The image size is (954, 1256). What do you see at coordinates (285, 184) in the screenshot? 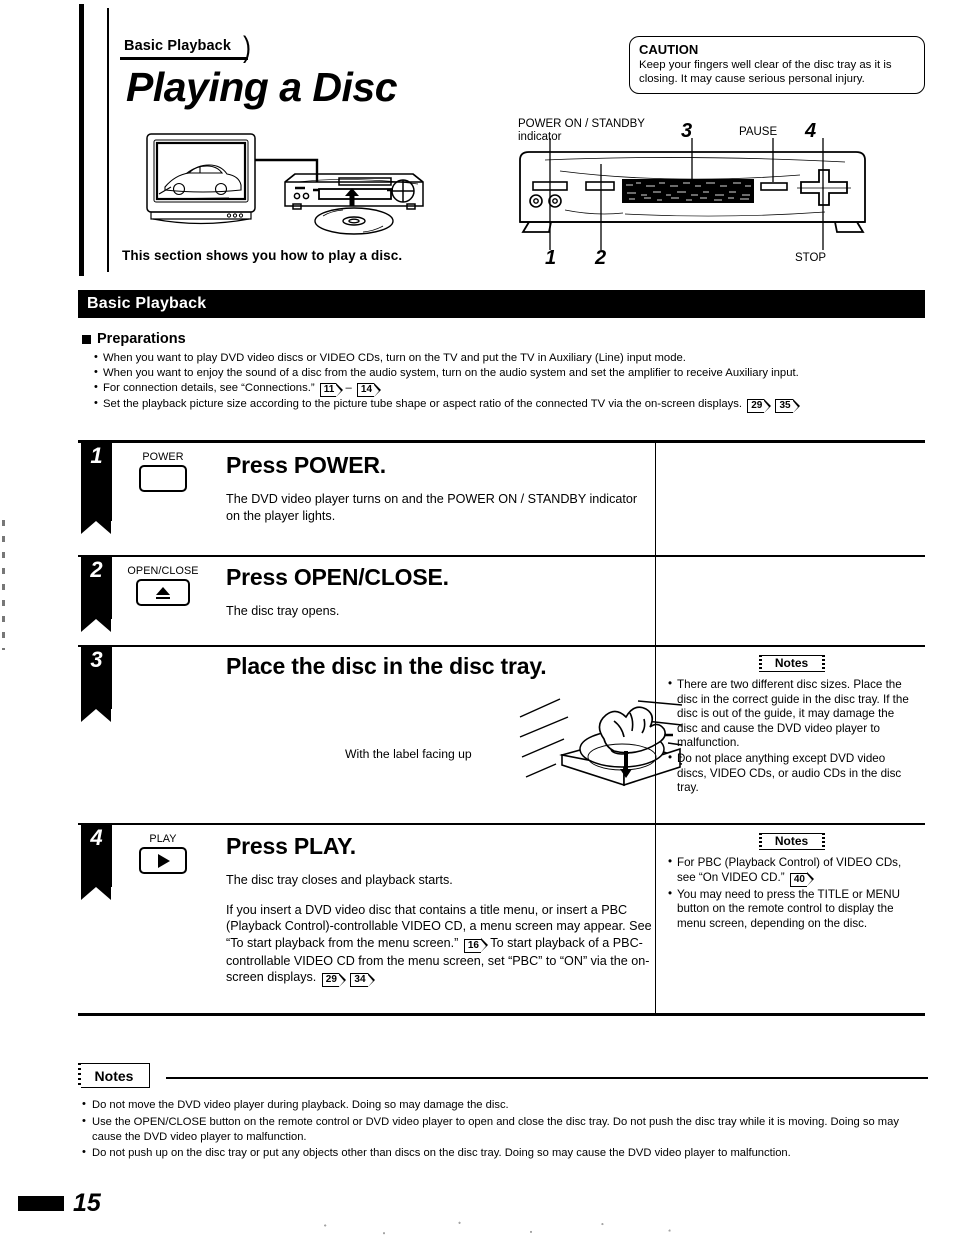
I see `tv-and-player-illustration` at bounding box center [285, 184].